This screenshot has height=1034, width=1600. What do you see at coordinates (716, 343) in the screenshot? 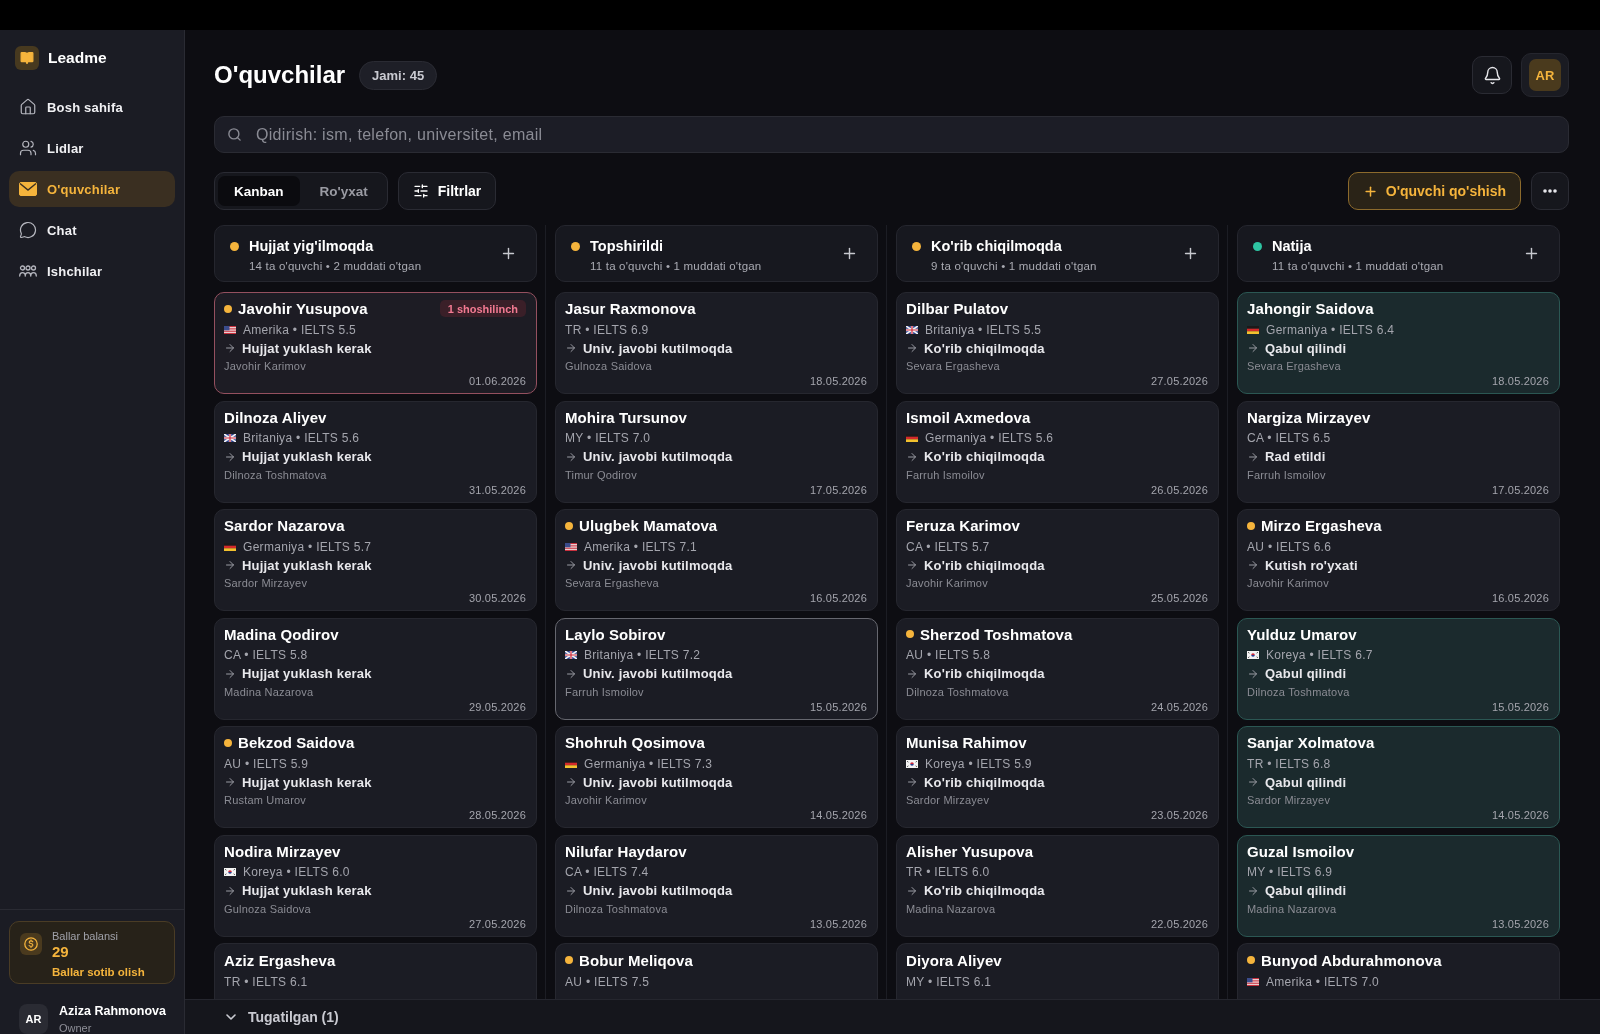
I see `student-card: Jasur Raxmonova TR • IELTS 6.9 Univ. javobi kutilmoqda Gulnoza Saidova 18.05.2026` at bounding box center [716, 343].